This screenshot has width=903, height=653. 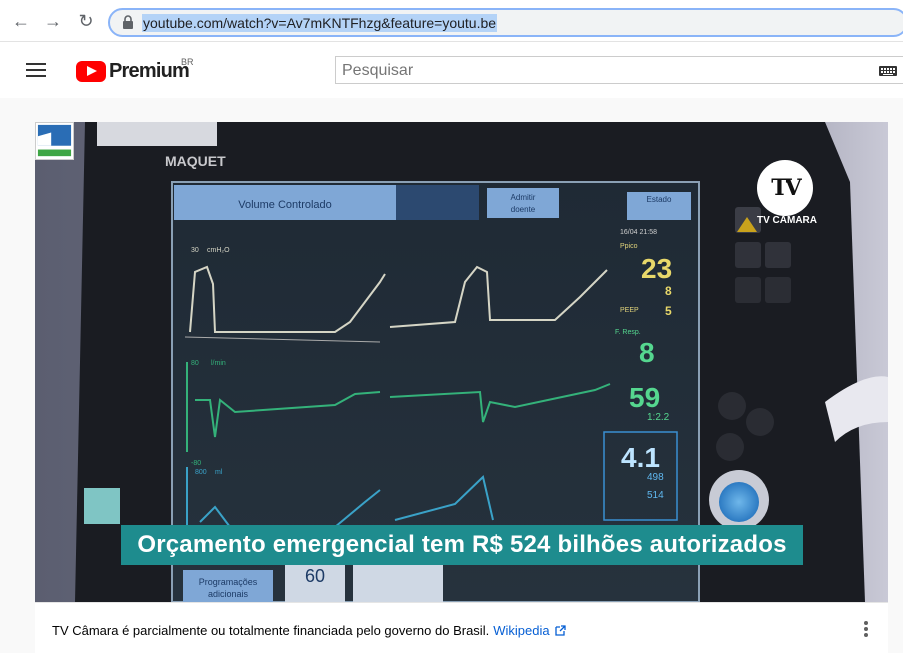 What do you see at coordinates (201, 472) in the screenshot?
I see `monitor-scale-vol: 800` at bounding box center [201, 472].